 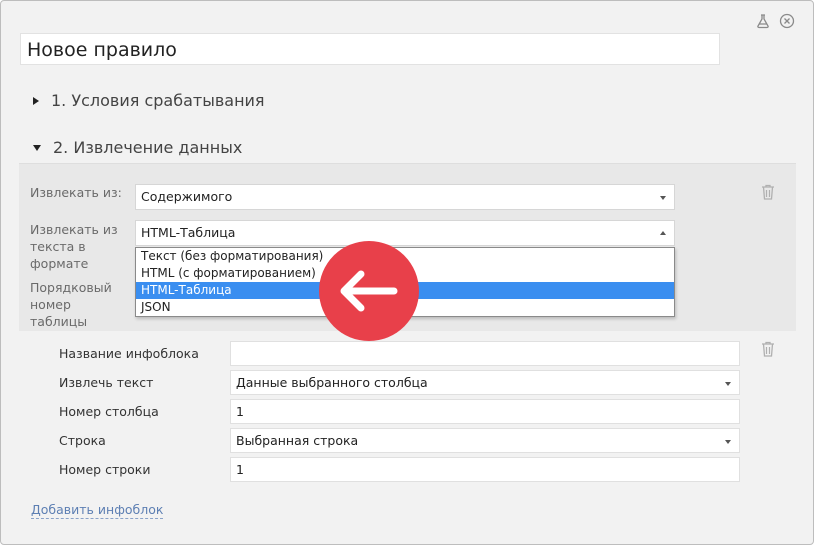 What do you see at coordinates (129, 353) in the screenshot?
I see `infoblock-name-label: Название инфоблока` at bounding box center [129, 353].